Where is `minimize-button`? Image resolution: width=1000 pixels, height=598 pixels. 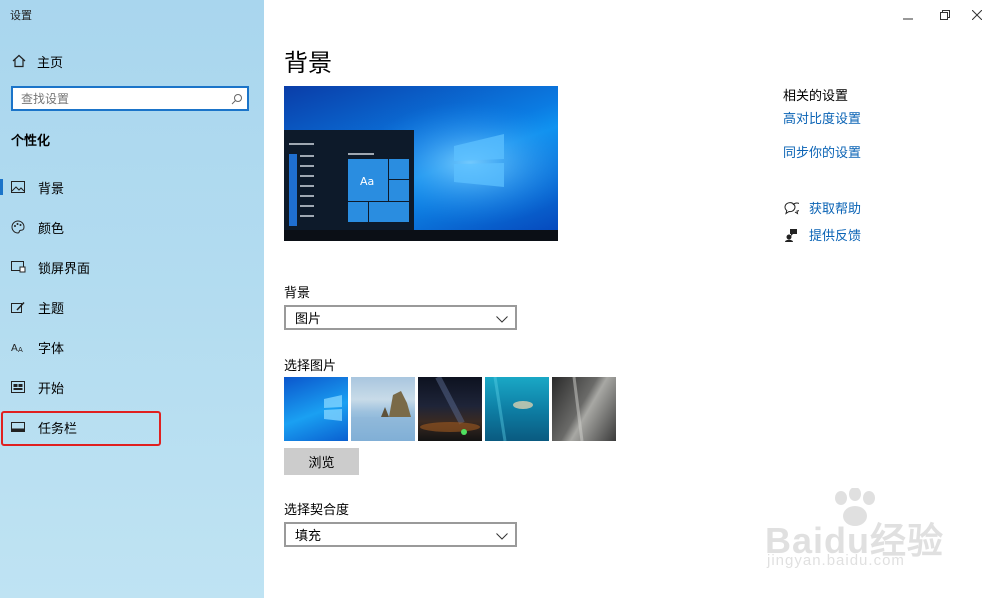 minimize-button is located at coordinates (908, 14).